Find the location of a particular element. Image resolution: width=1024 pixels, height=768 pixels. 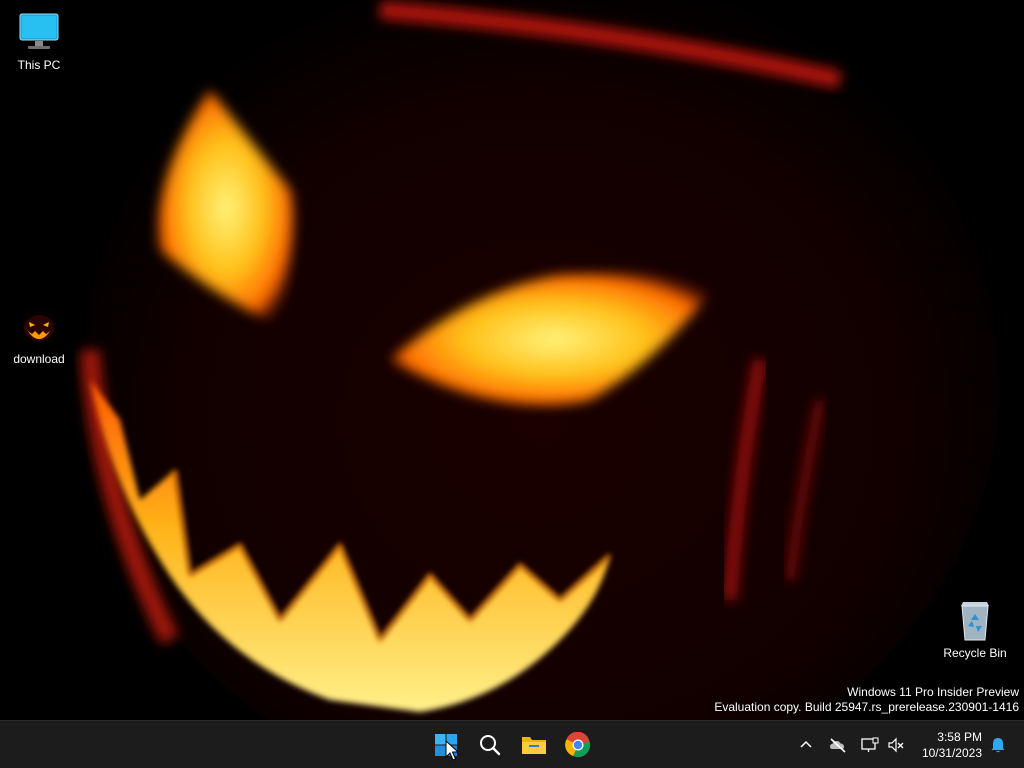

chrome-icon is located at coordinates (578, 745).